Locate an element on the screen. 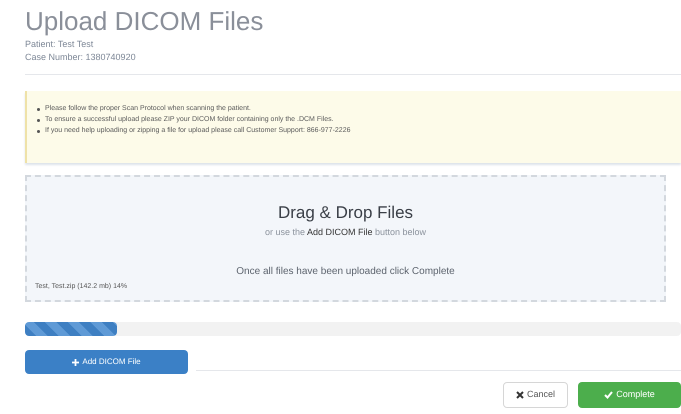  plus-icon is located at coordinates (76, 362).